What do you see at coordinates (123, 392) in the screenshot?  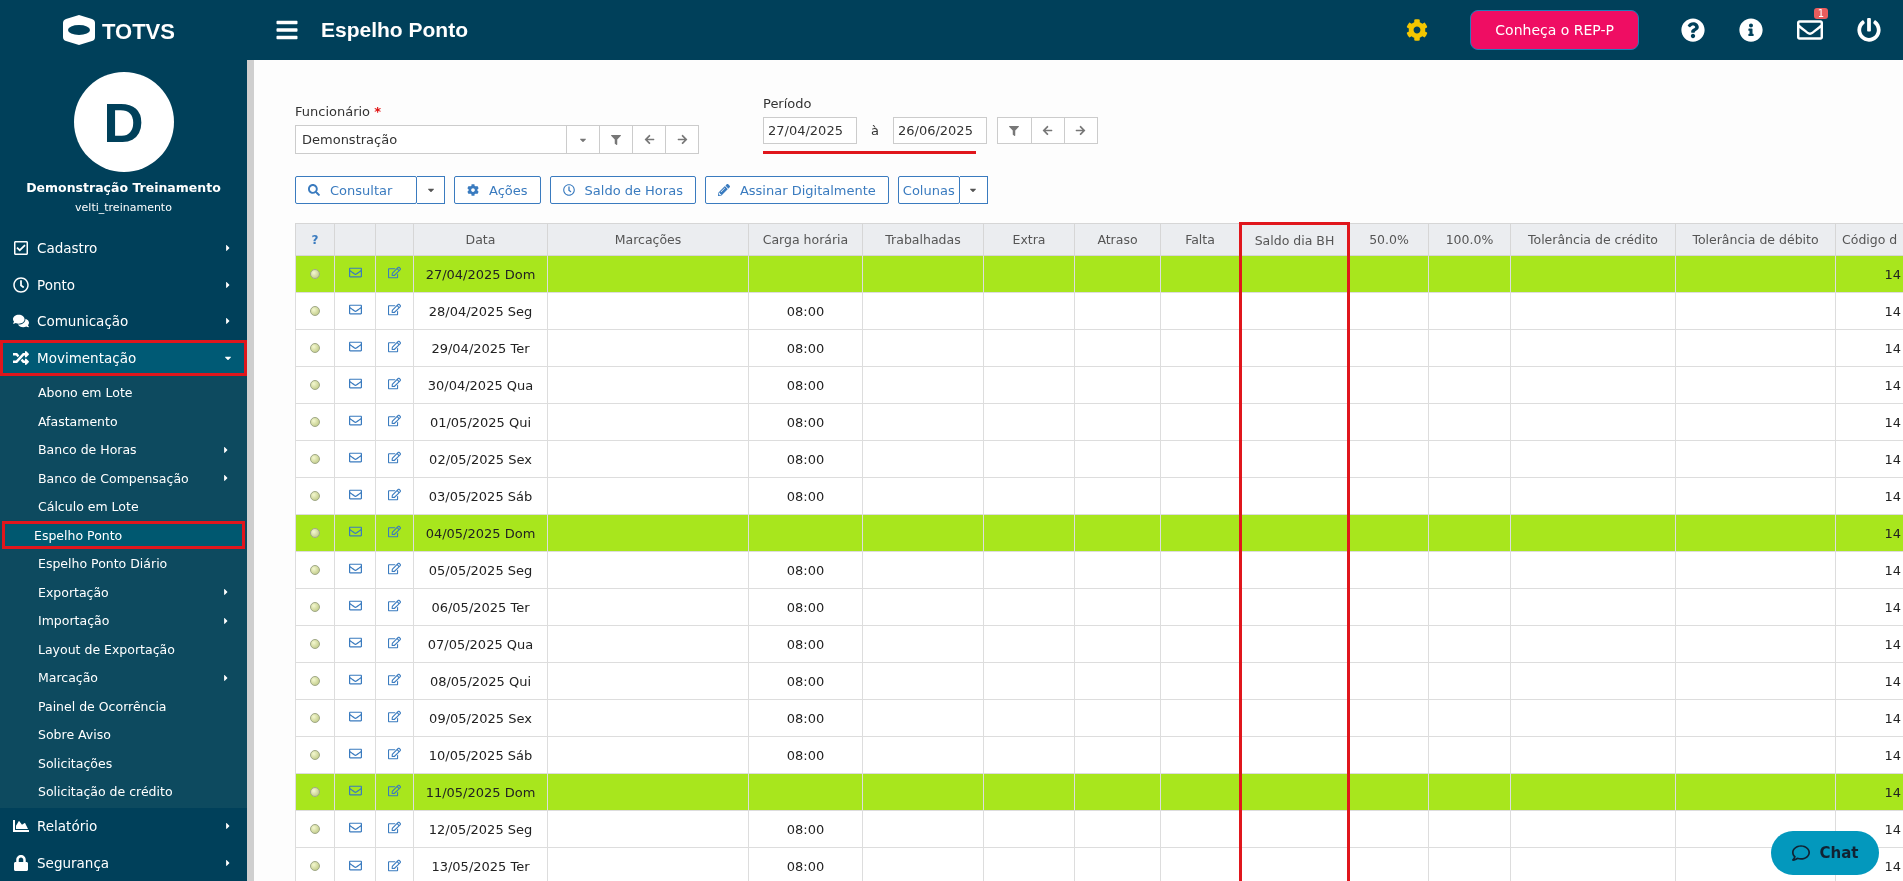 I see `submenu-item: Abono em Lote` at bounding box center [123, 392].